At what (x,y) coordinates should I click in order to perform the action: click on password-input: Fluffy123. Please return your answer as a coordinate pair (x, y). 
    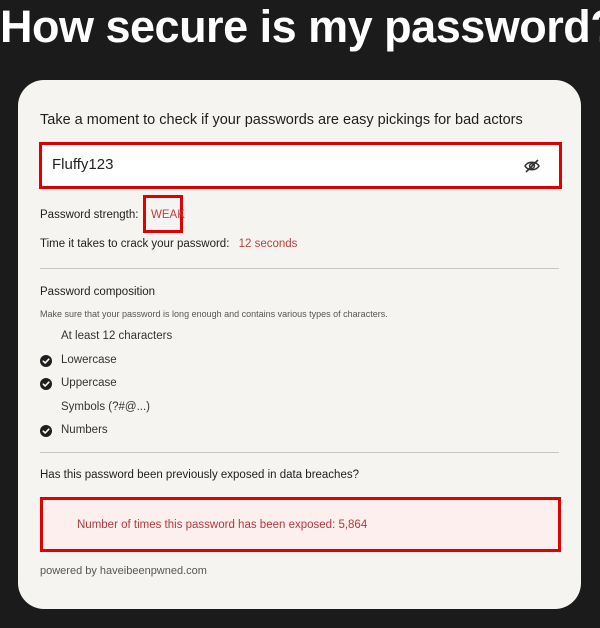
    Looking at the image, I should click on (300, 165).